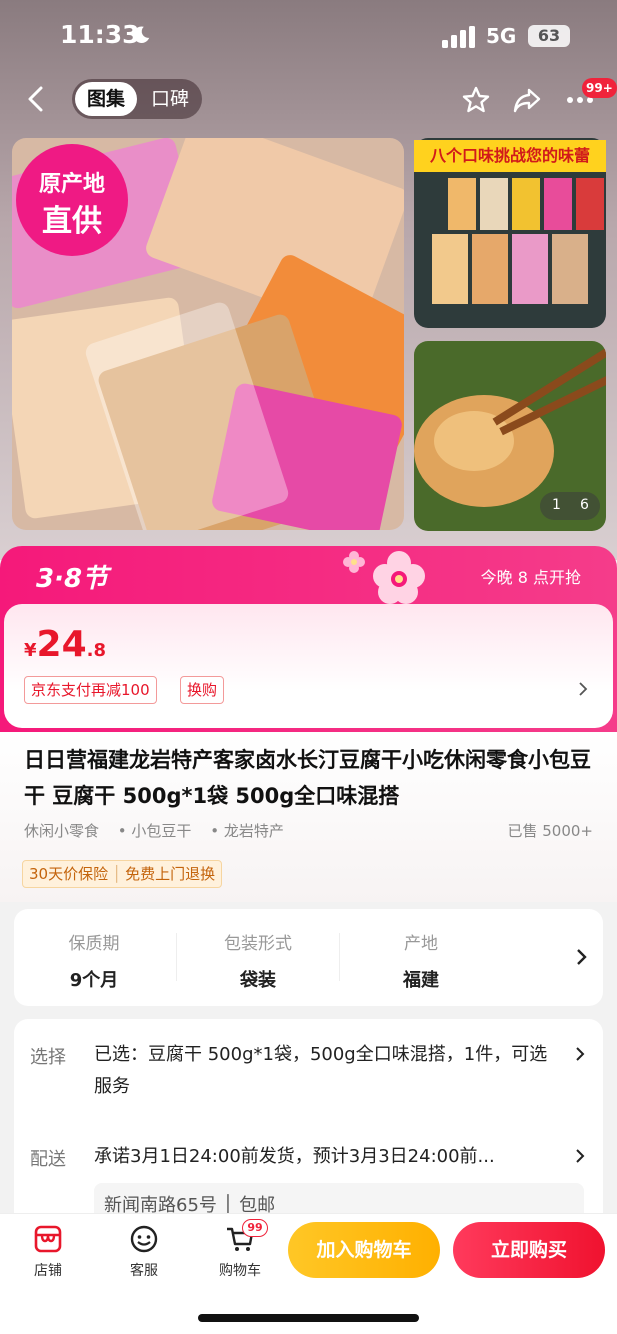 The image size is (617, 1334). What do you see at coordinates (106, 99) in the screenshot?
I see `tab-gallery: 图集` at bounding box center [106, 99].